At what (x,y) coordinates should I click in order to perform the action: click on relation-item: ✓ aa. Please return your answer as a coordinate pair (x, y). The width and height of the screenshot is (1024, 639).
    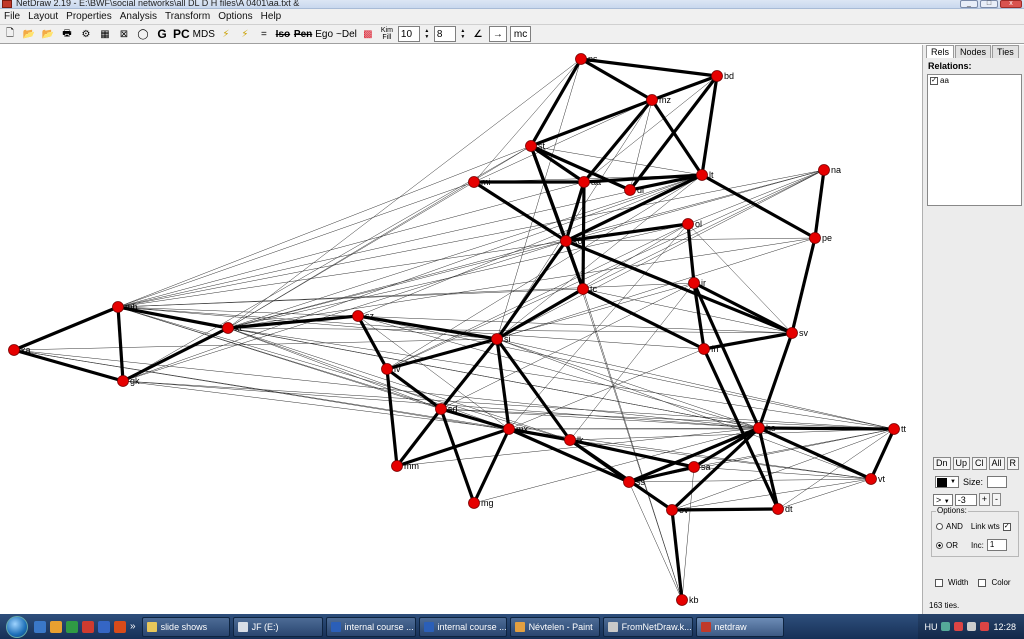
    Looking at the image, I should click on (974, 80).